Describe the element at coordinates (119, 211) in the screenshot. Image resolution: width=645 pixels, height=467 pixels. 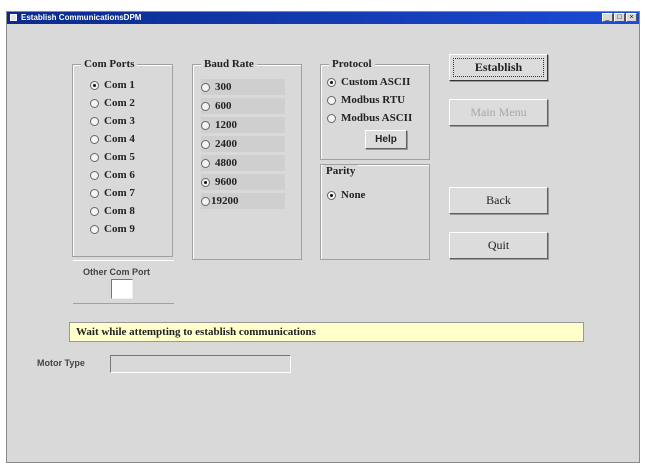
I see `com-port-label: Com 8` at that location.